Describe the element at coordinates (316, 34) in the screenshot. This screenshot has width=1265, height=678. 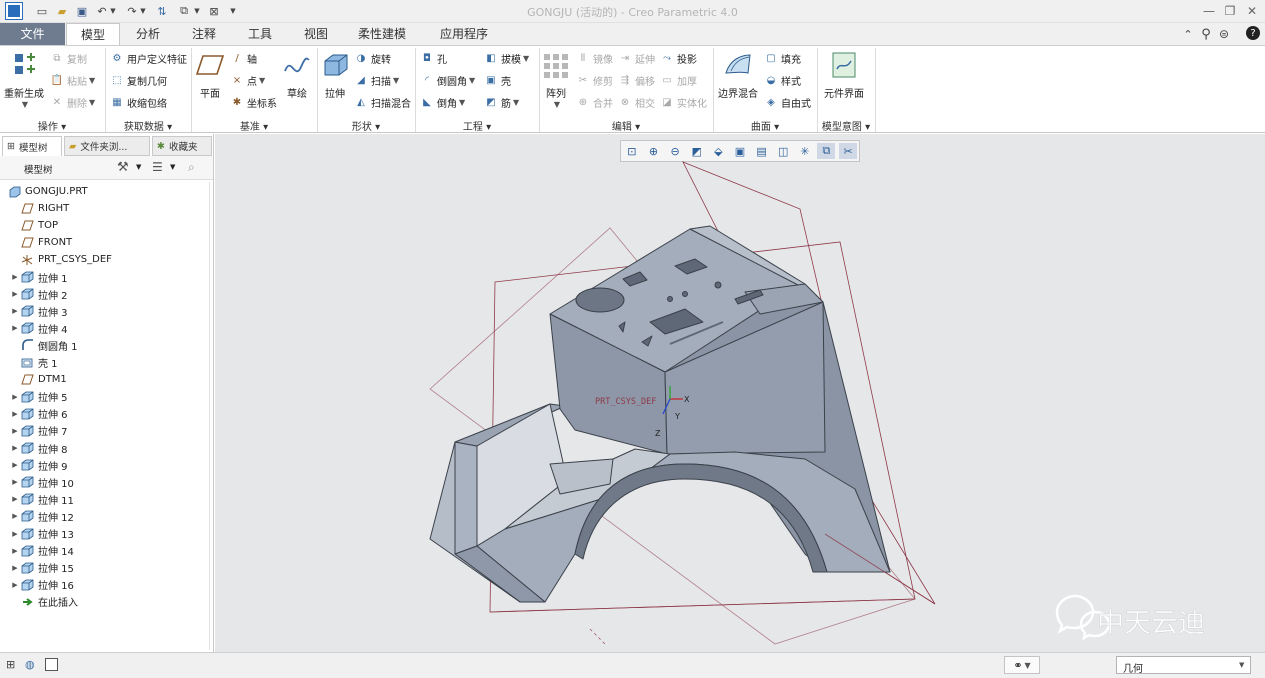
I see `tab-view: 视图` at that location.